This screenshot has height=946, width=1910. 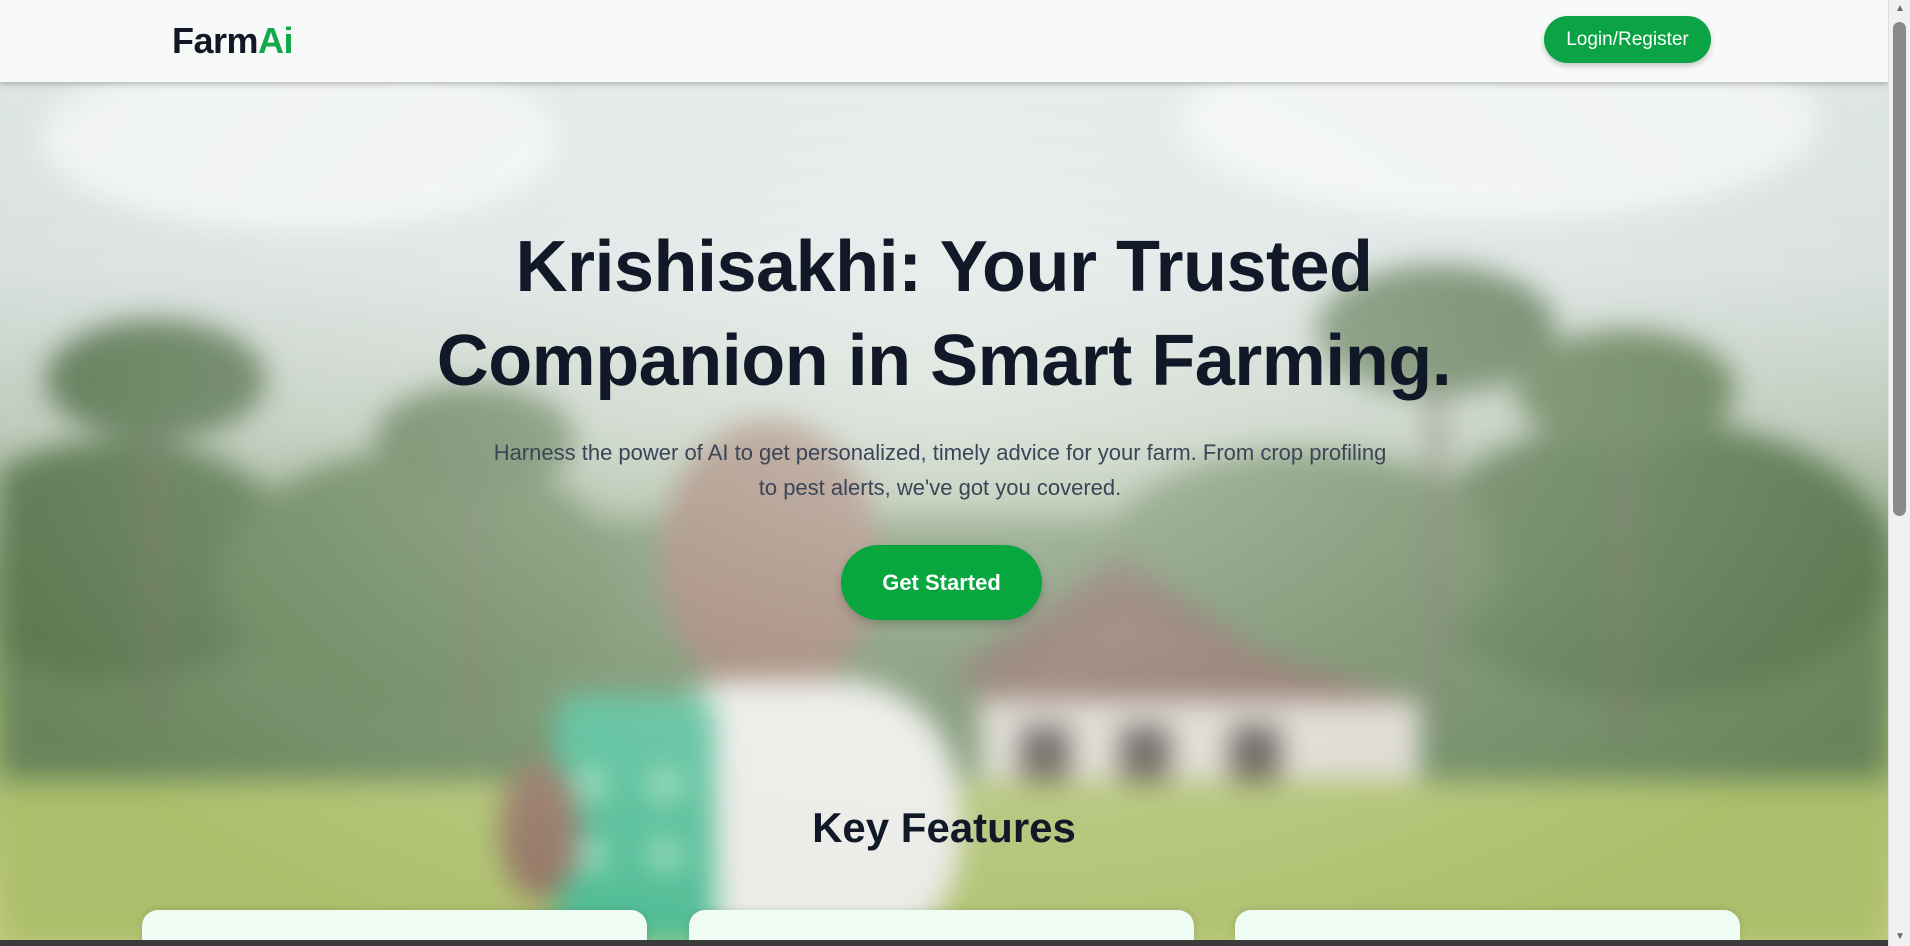 I want to click on get-started-button: Get Started, so click(x=941, y=582).